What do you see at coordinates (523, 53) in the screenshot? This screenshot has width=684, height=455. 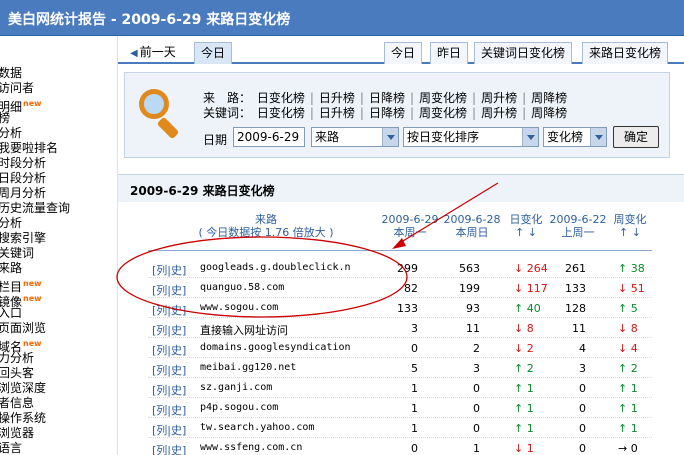 I see `tab-keyword-rank: 关键词日变化榜` at bounding box center [523, 53].